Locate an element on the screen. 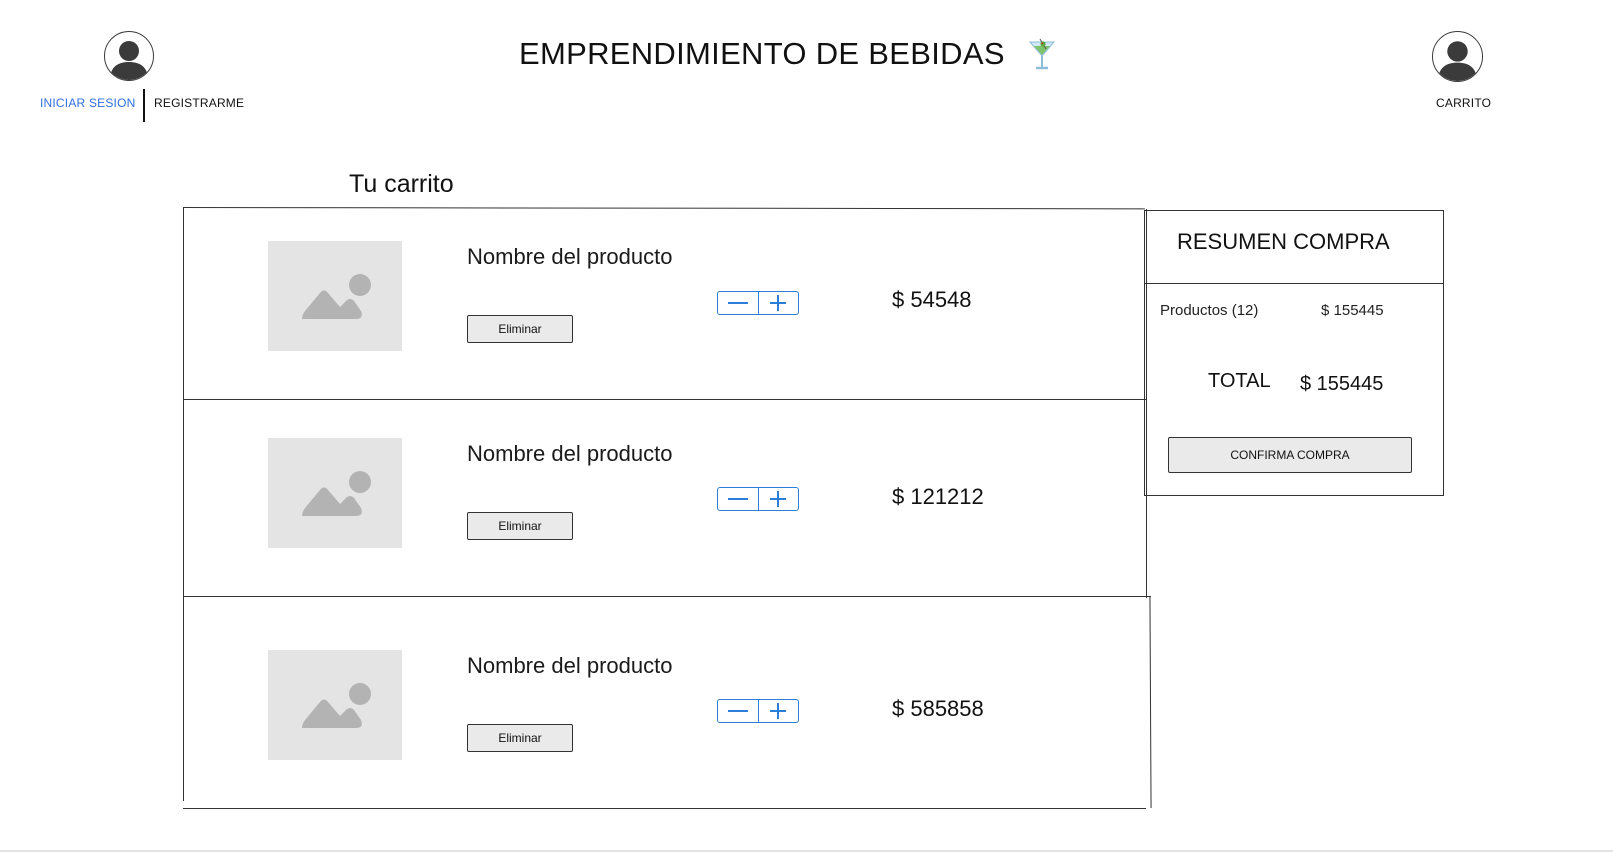  cart-frame-left is located at coordinates (183, 504).